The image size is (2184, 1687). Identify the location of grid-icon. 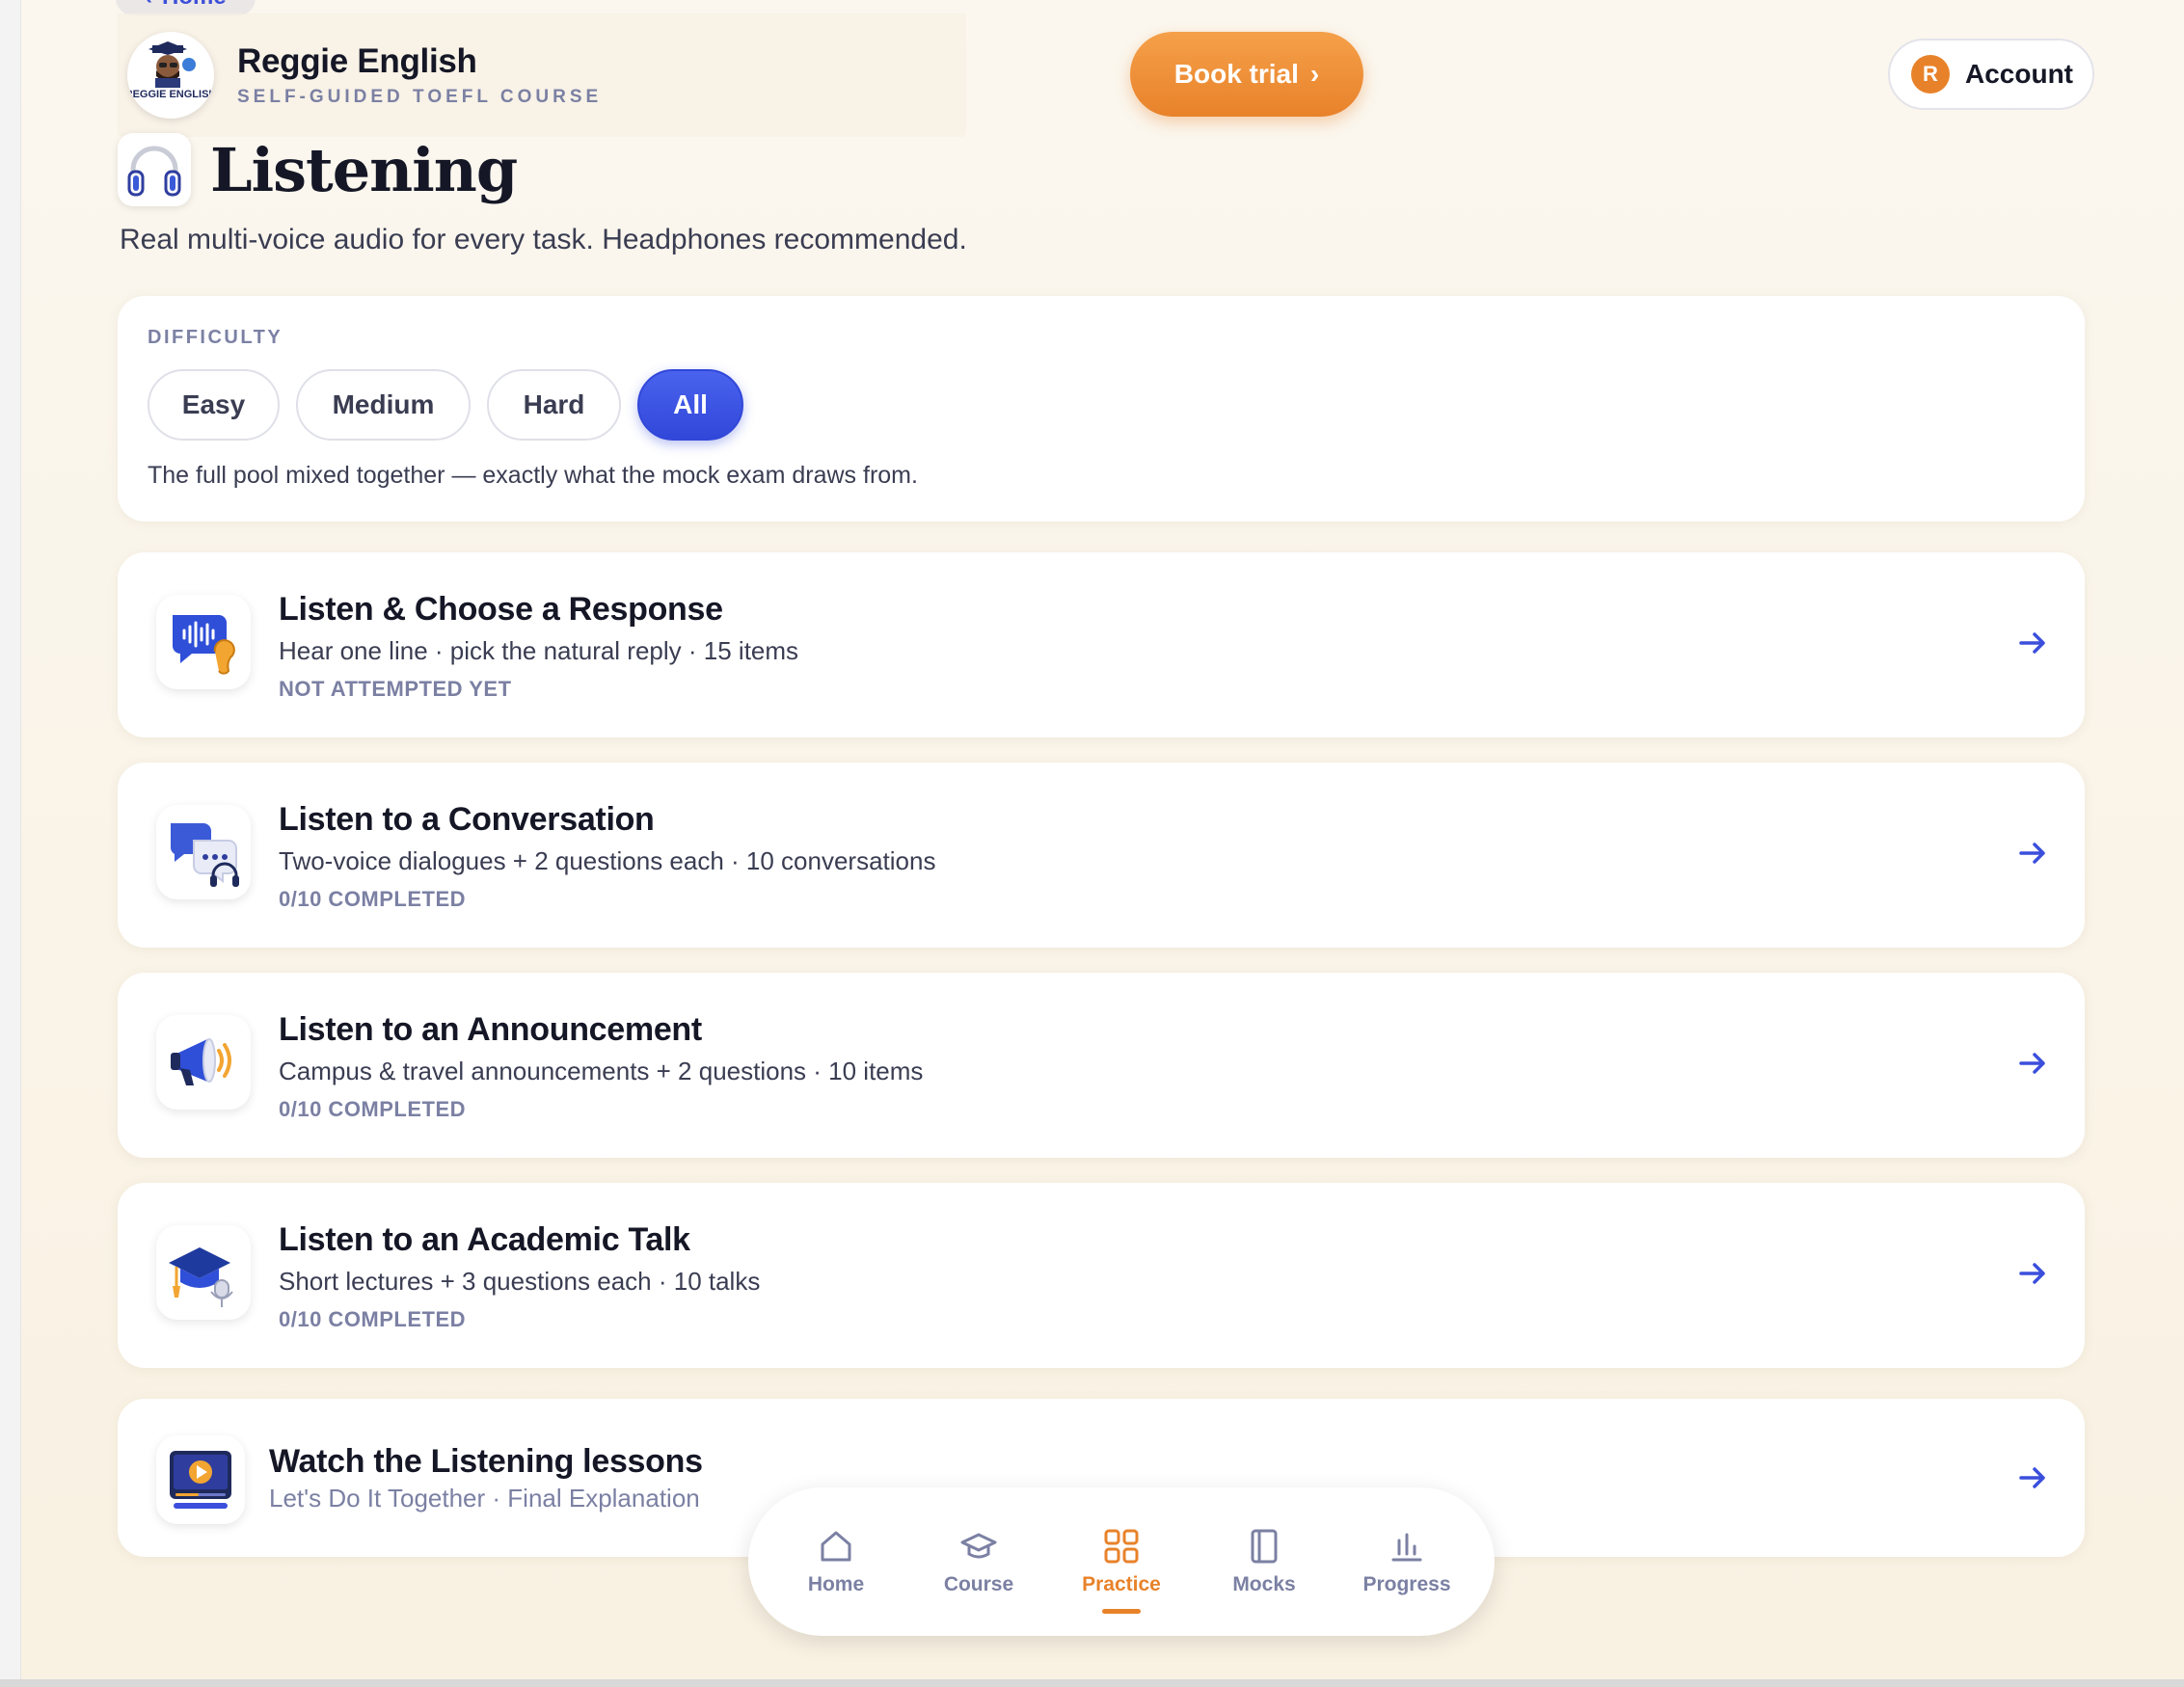
(1121, 1546).